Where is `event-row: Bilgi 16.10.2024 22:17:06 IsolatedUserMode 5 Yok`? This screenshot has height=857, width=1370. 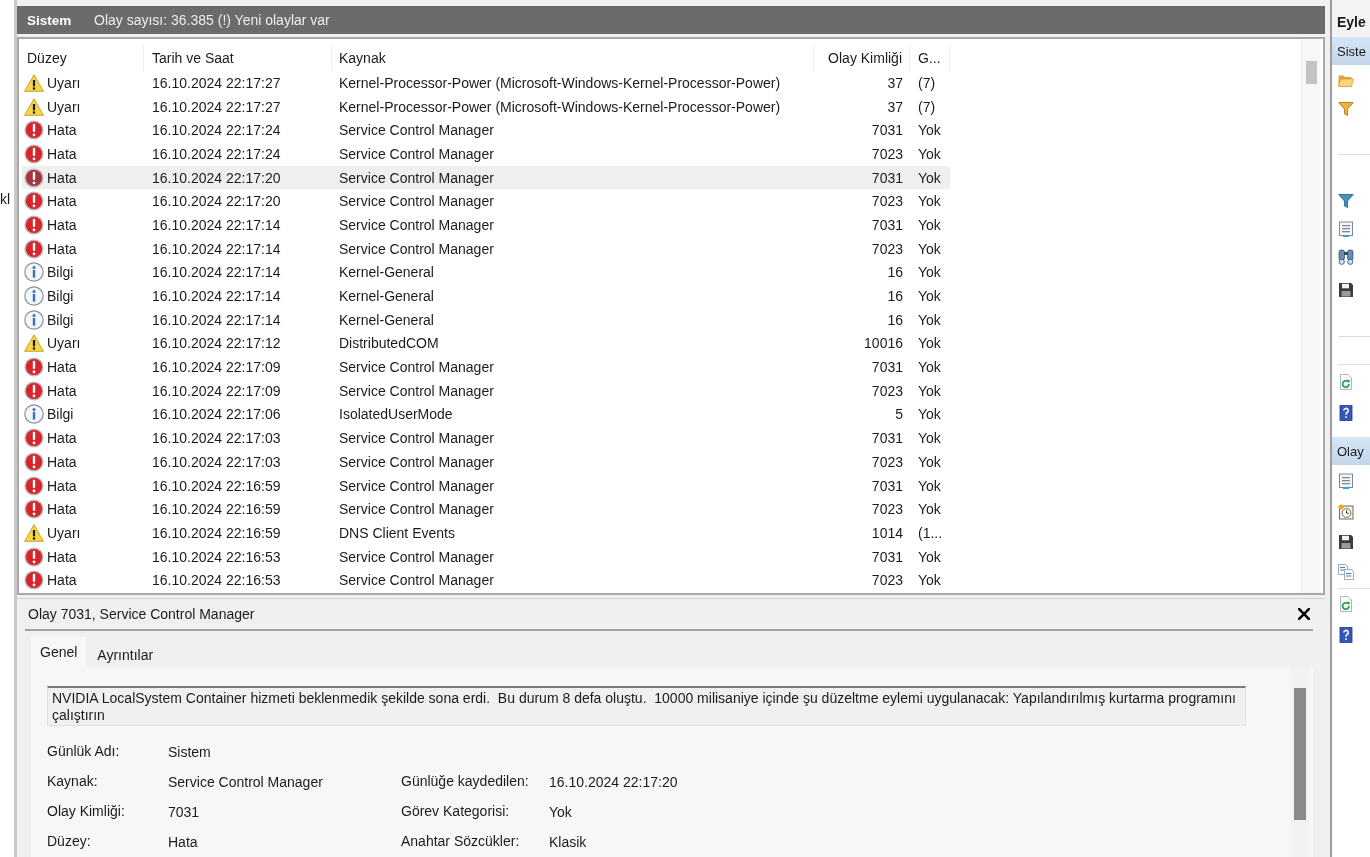 event-row: Bilgi 16.10.2024 22:17:06 IsolatedUserMode 5 Yok is located at coordinates (486, 414).